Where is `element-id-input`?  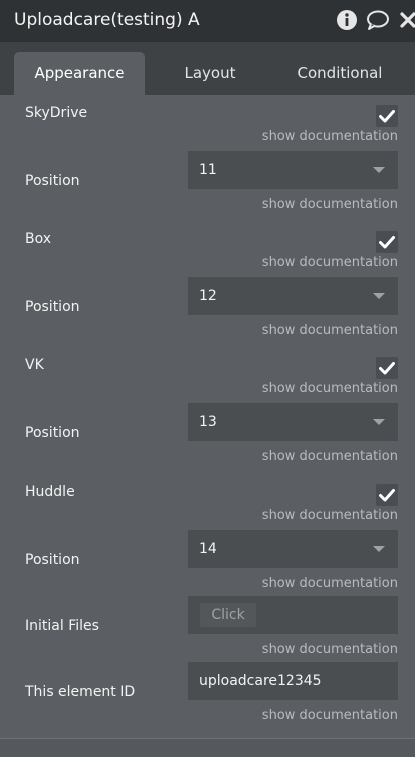 element-id-input is located at coordinates (293, 681).